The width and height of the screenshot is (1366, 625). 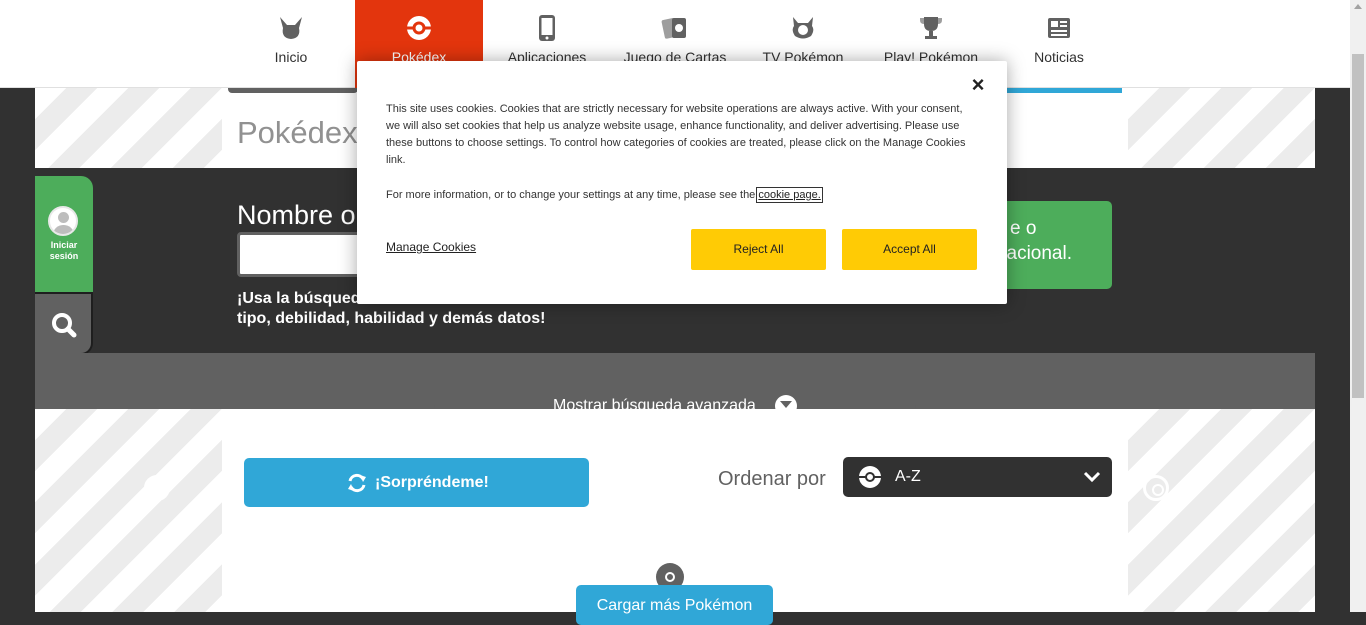 I want to click on nav-label: Noticias, so click(x=1059, y=57).